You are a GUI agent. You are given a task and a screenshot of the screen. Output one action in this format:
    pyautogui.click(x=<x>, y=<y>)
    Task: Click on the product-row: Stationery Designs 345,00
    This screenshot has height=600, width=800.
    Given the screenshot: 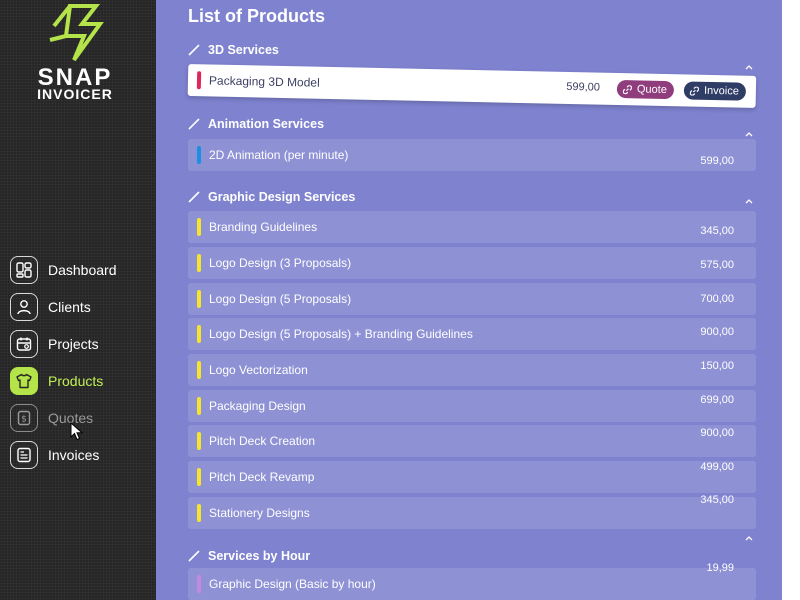 What is the action you would take?
    pyautogui.click(x=472, y=511)
    